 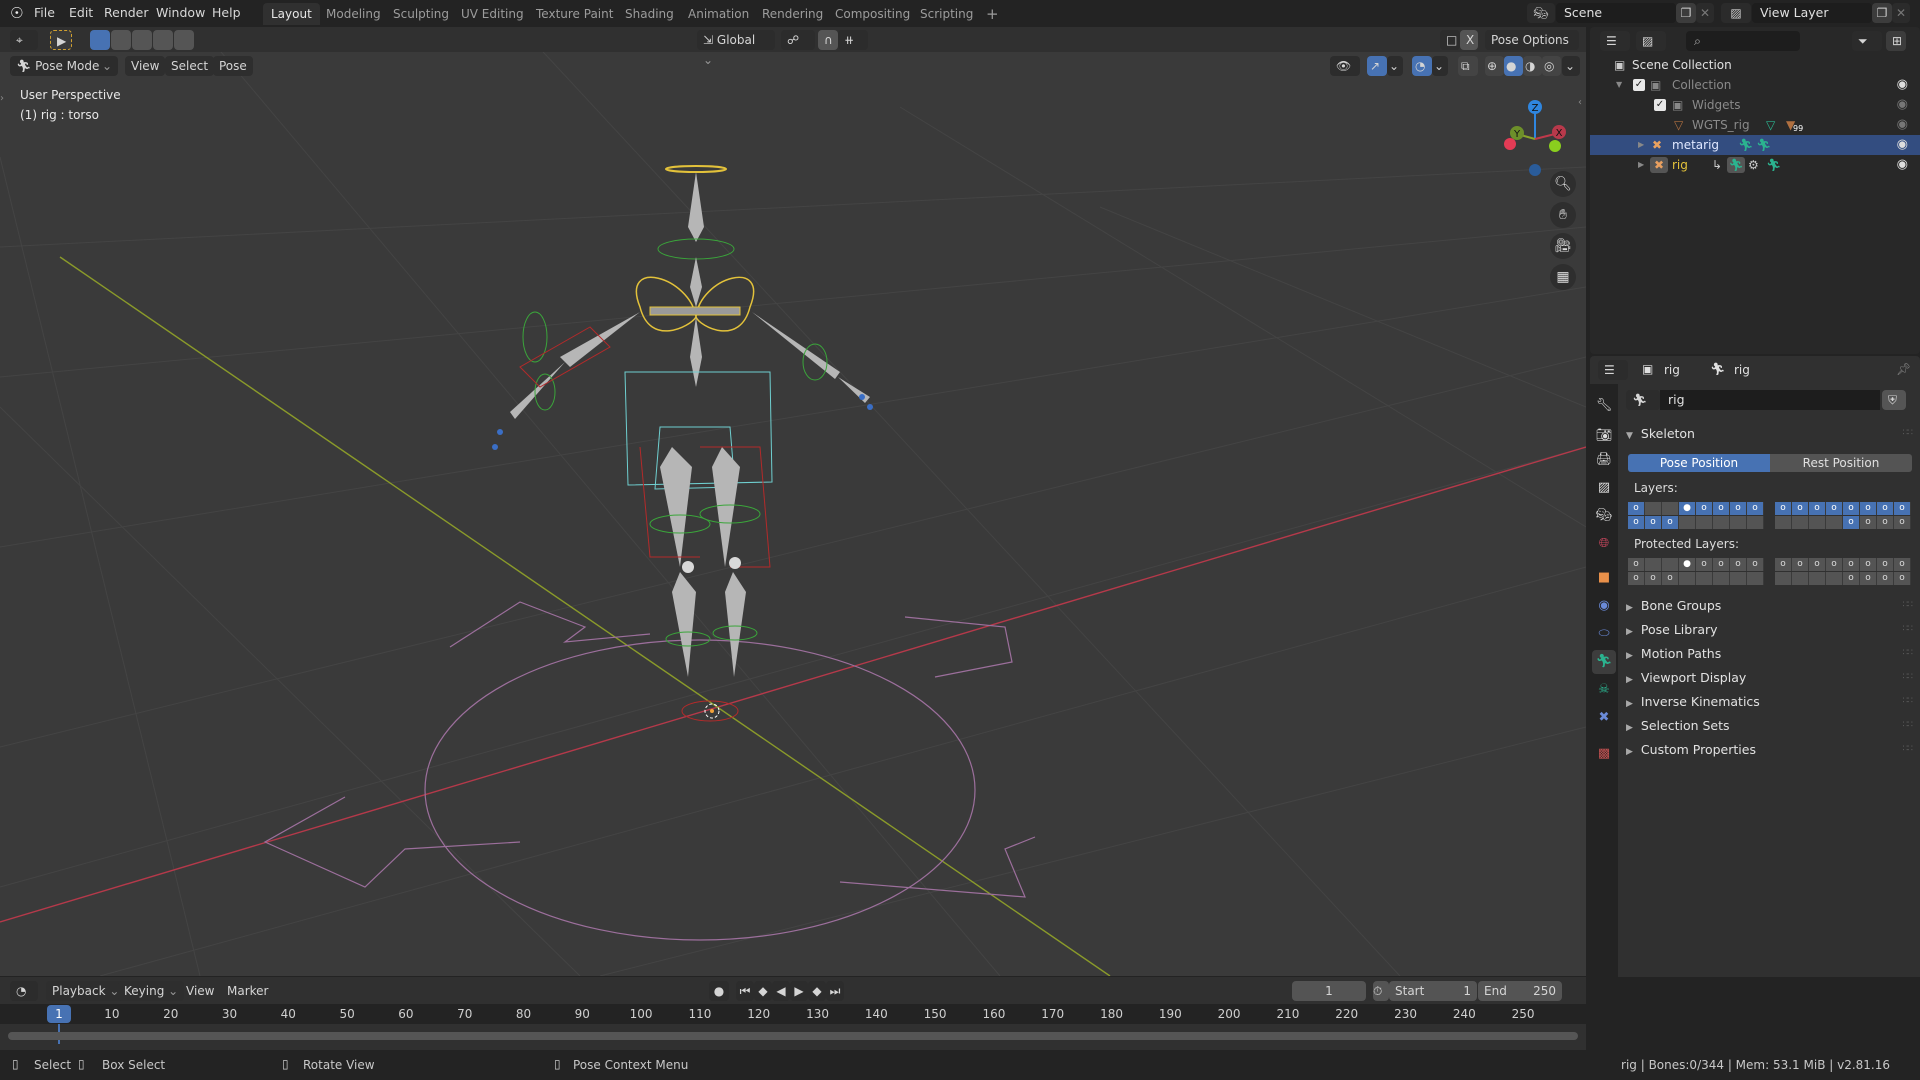 I want to click on gizmo-neg-y-axis, so click(x=1555, y=146).